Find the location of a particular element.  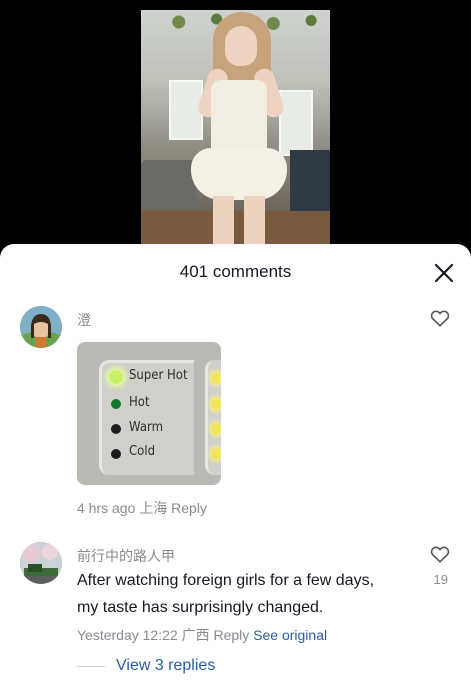

comment-location: 广西 is located at coordinates (195, 635).